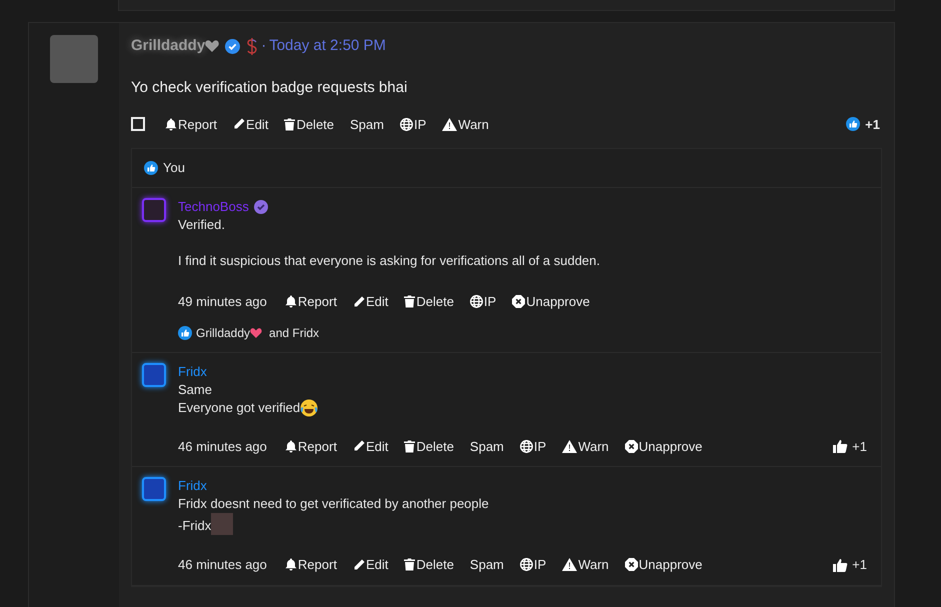  Describe the element at coordinates (333, 504) in the screenshot. I see `comment-text: Fridx doesnt need to get verificated by another people` at that location.